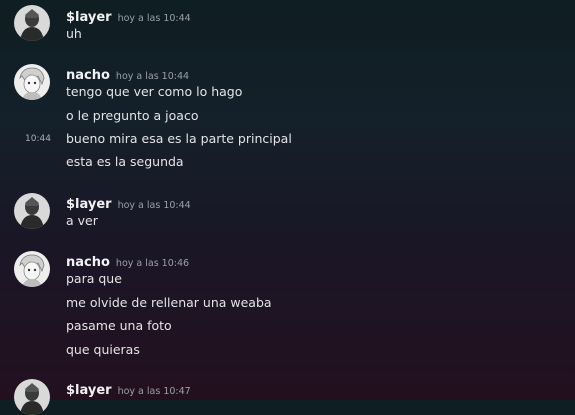 This screenshot has height=415, width=575. Describe the element at coordinates (152, 263) in the screenshot. I see `timestamp: hoy a las 10:46` at that location.